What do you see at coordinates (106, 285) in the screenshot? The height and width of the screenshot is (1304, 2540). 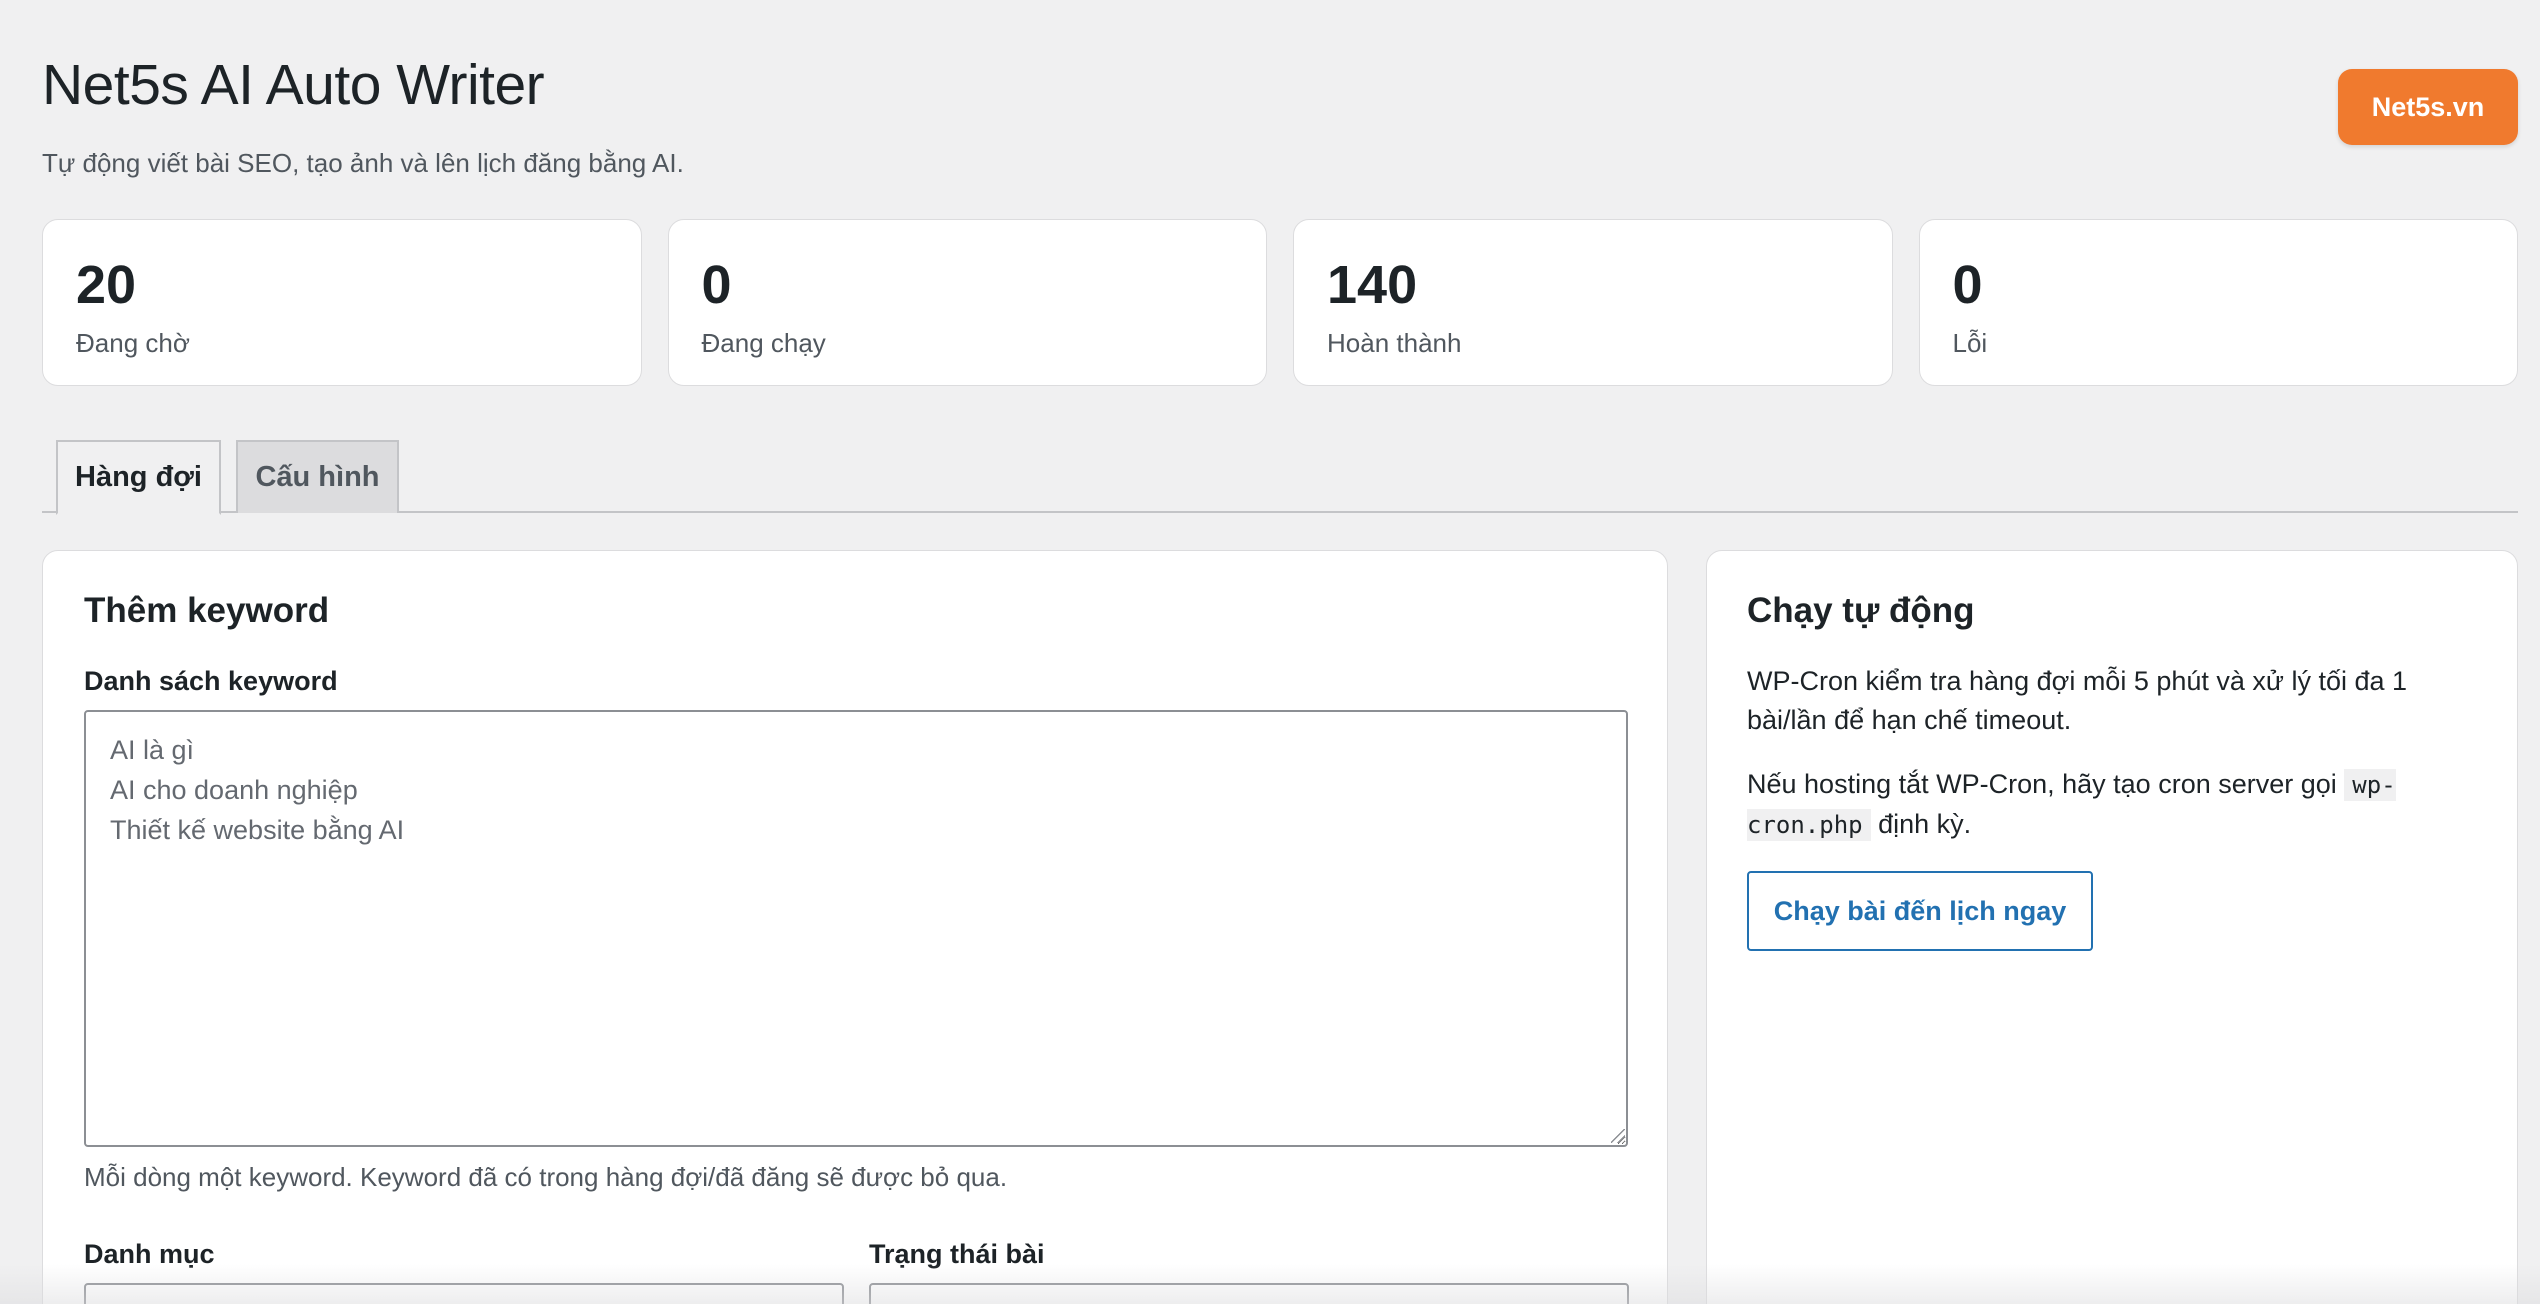 I see `stat-value: 20` at bounding box center [106, 285].